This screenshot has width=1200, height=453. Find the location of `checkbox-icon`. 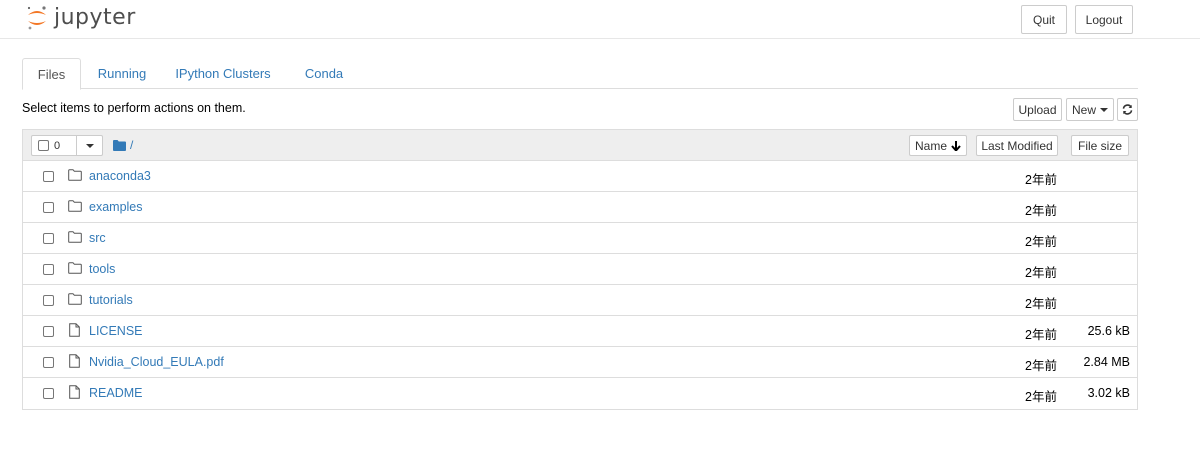

checkbox-icon is located at coordinates (43, 145).